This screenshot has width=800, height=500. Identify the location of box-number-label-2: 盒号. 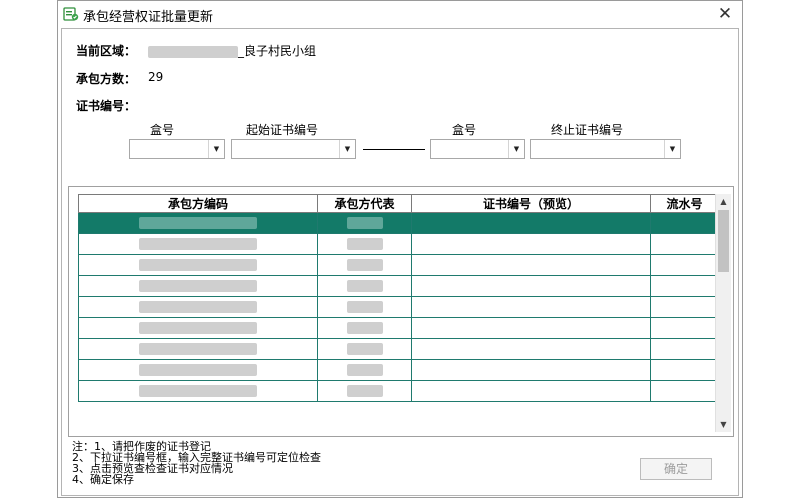
(463, 130).